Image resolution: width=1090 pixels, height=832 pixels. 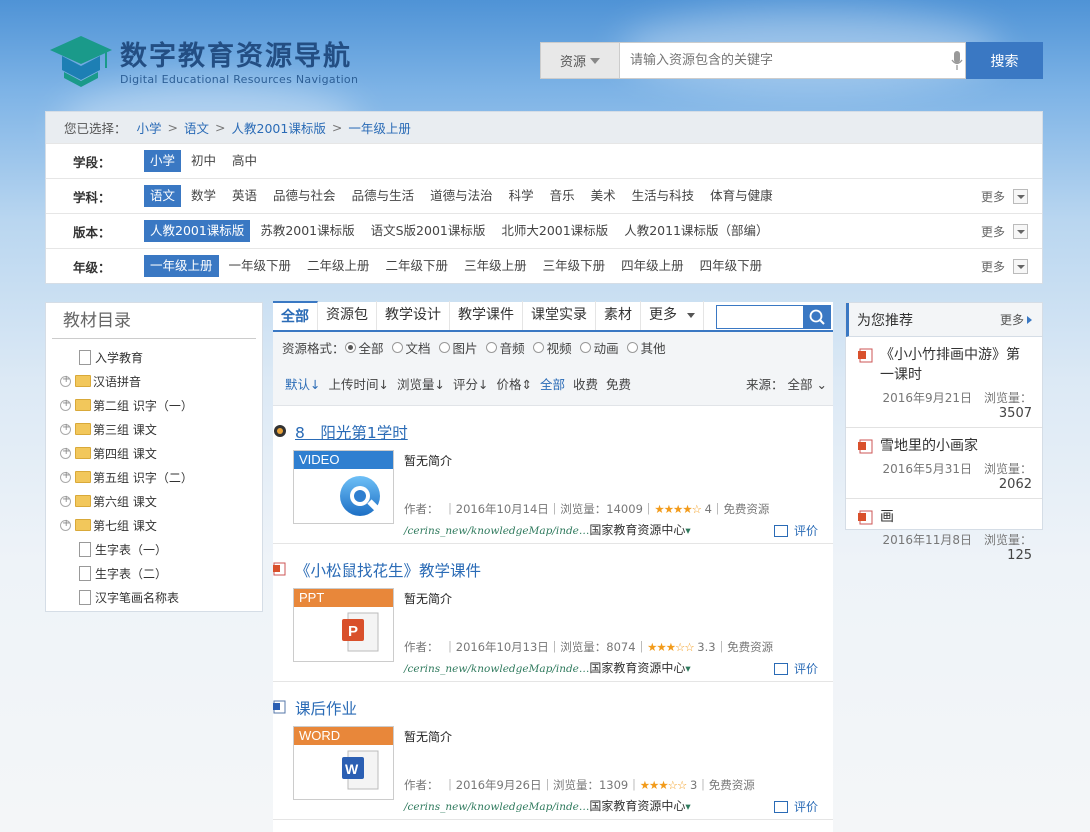 What do you see at coordinates (741, 196) in the screenshot?
I see `filter-option: 体育与健康` at bounding box center [741, 196].